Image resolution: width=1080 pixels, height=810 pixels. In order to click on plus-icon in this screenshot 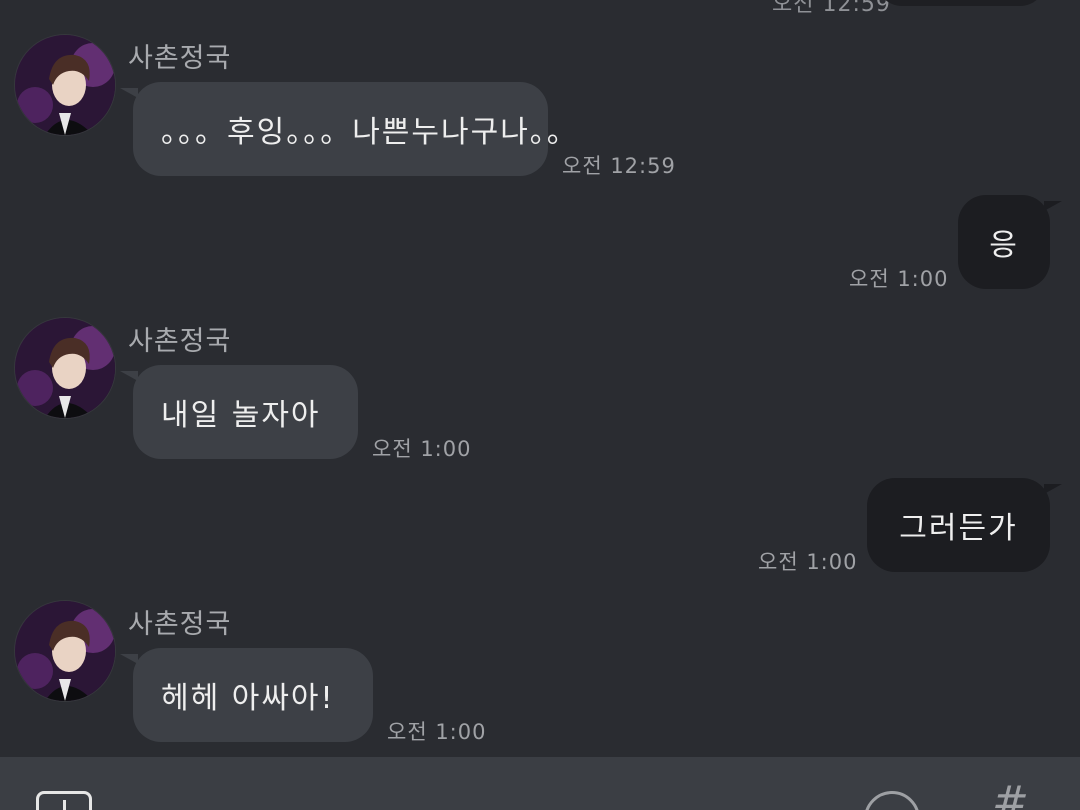, I will do `click(64, 800)`.